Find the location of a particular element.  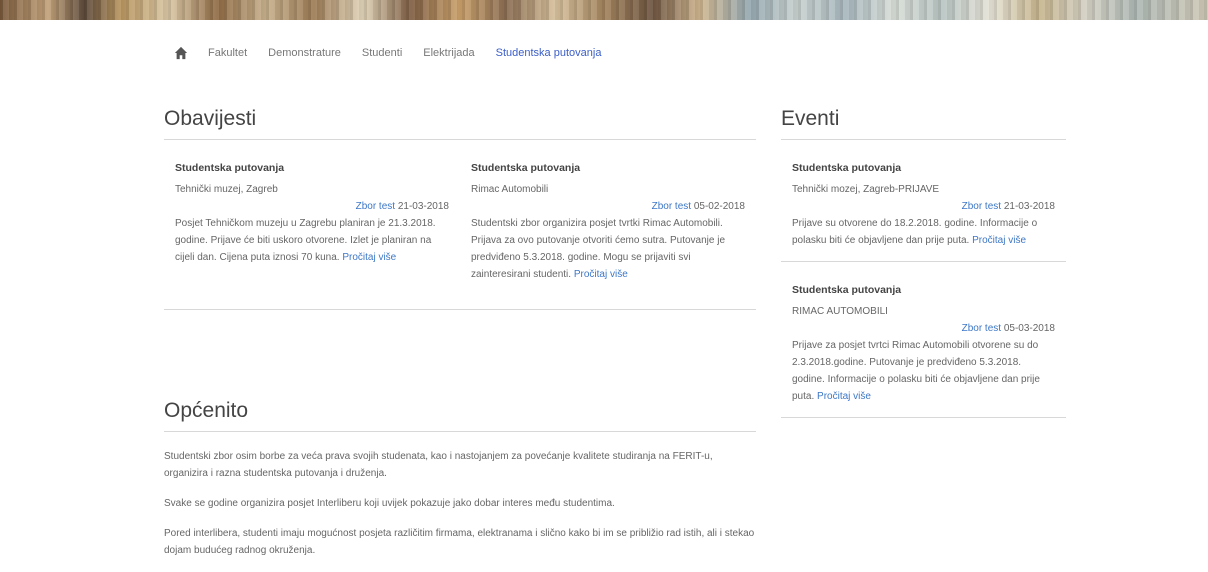

eventi-heading: Eventi is located at coordinates (923, 123).